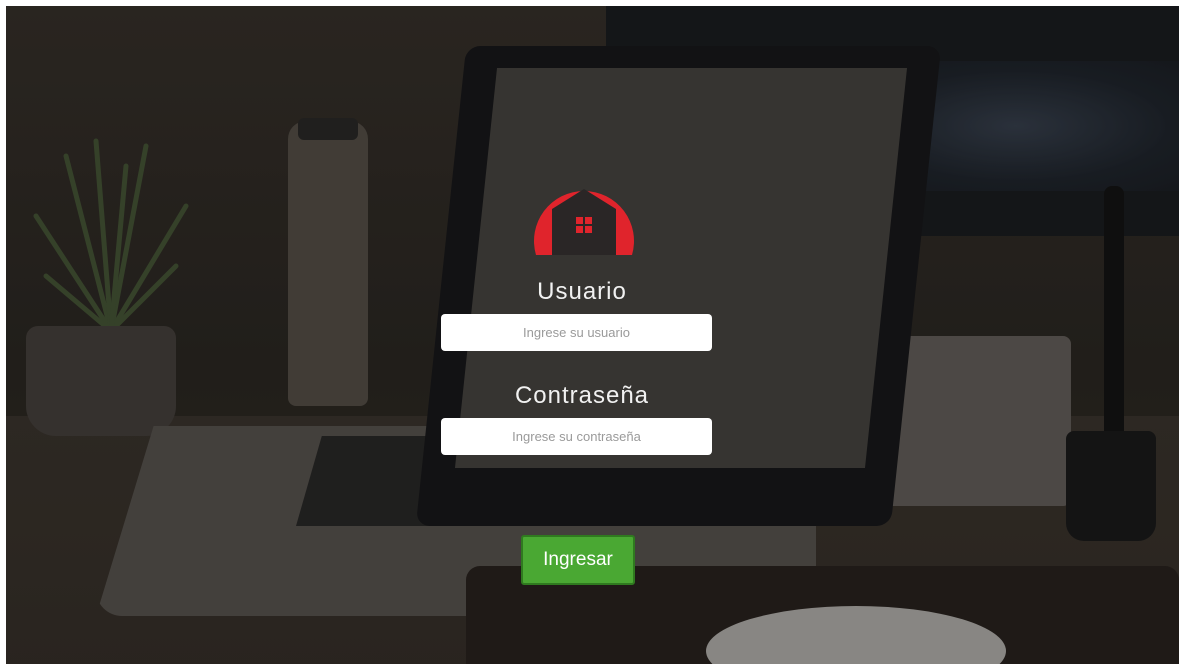  I want to click on username-input, so click(576, 332).